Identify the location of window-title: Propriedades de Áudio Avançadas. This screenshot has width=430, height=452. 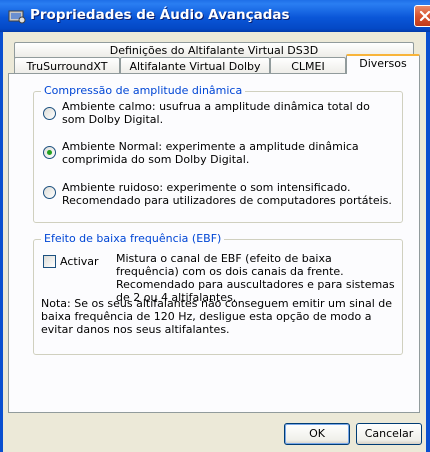
(160, 15).